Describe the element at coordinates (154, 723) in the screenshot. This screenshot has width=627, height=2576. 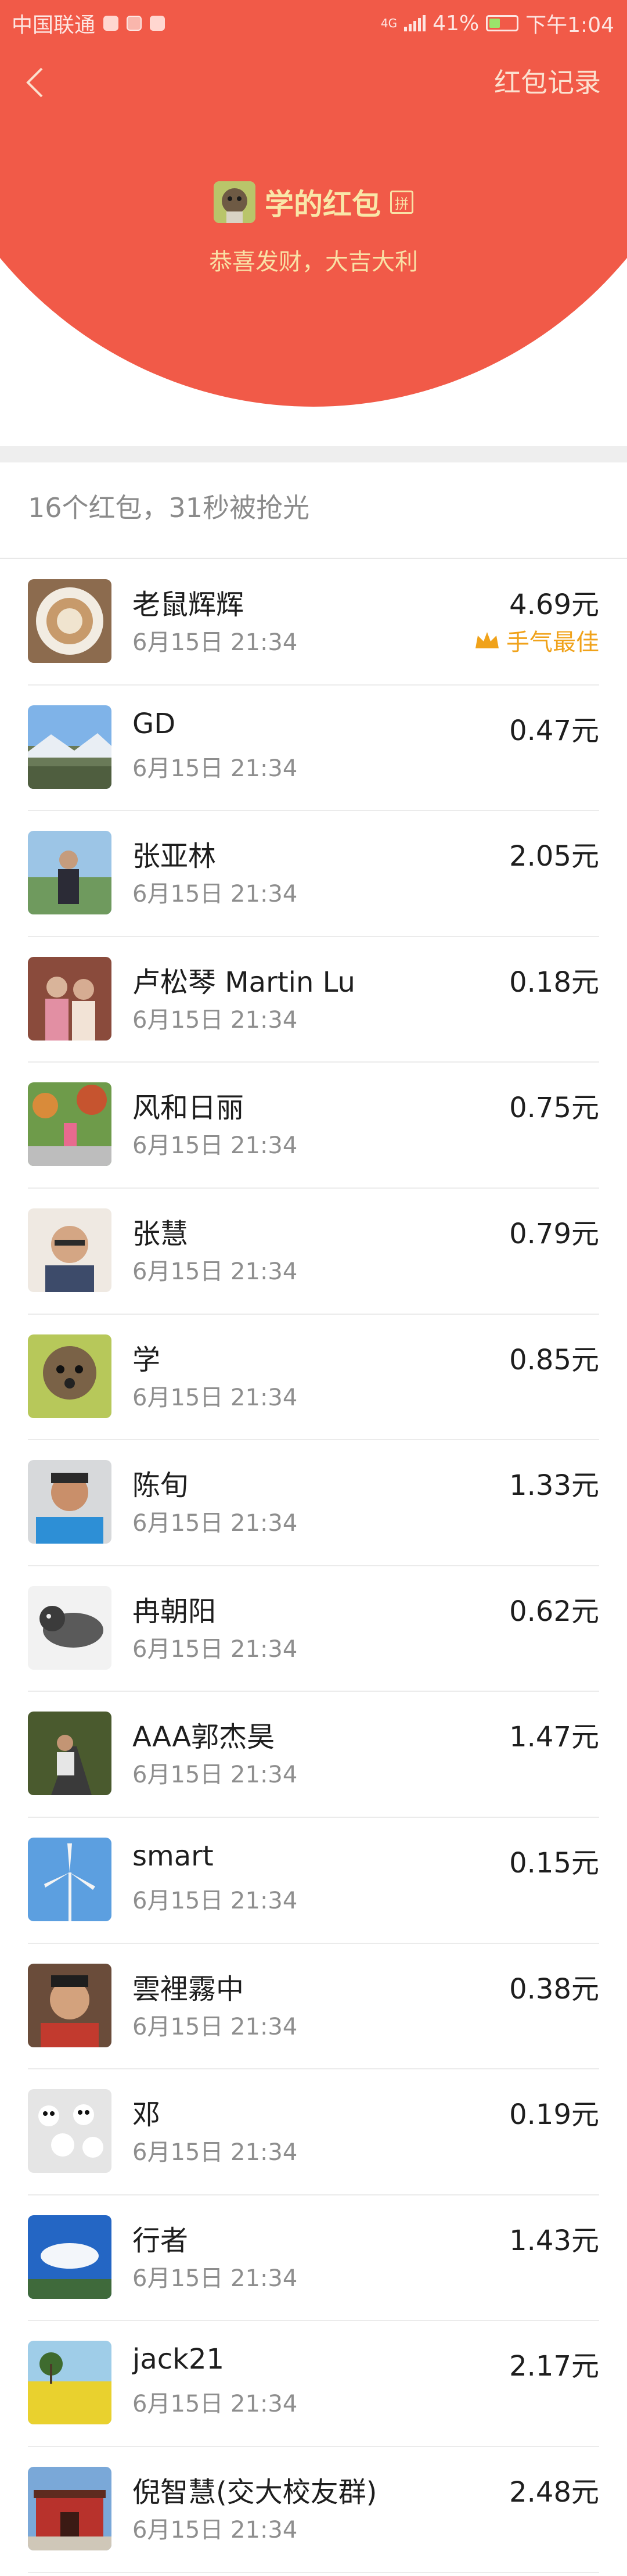
I see `recipient-name: GD` at that location.